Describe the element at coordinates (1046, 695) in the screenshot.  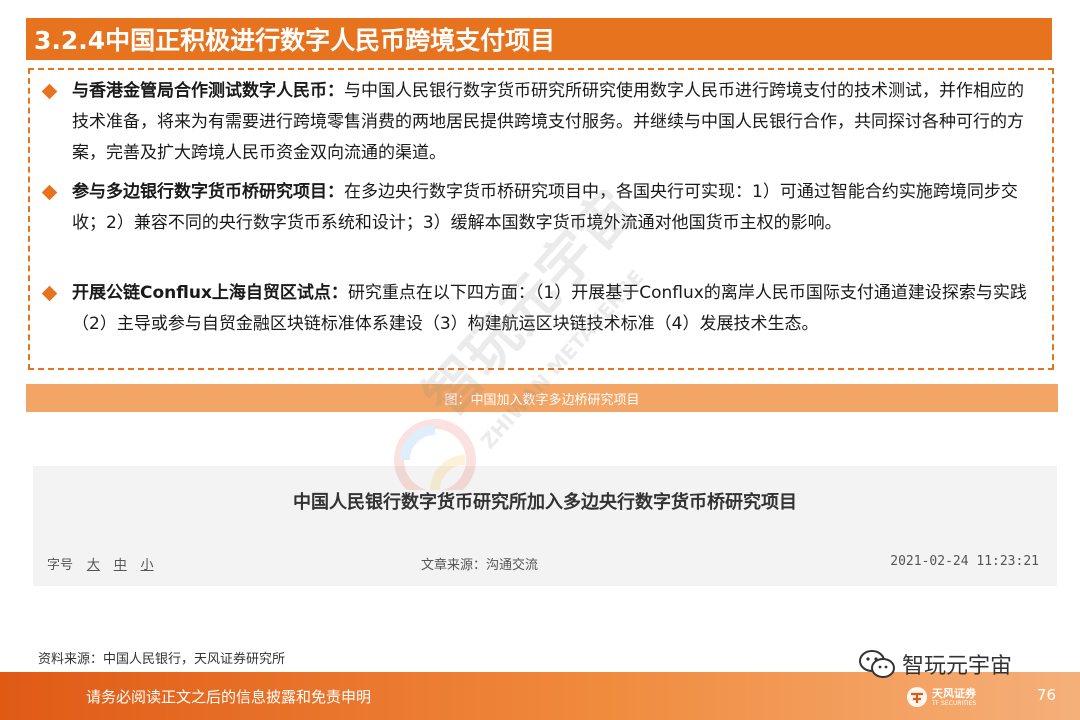
I see `page-number: 76` at that location.